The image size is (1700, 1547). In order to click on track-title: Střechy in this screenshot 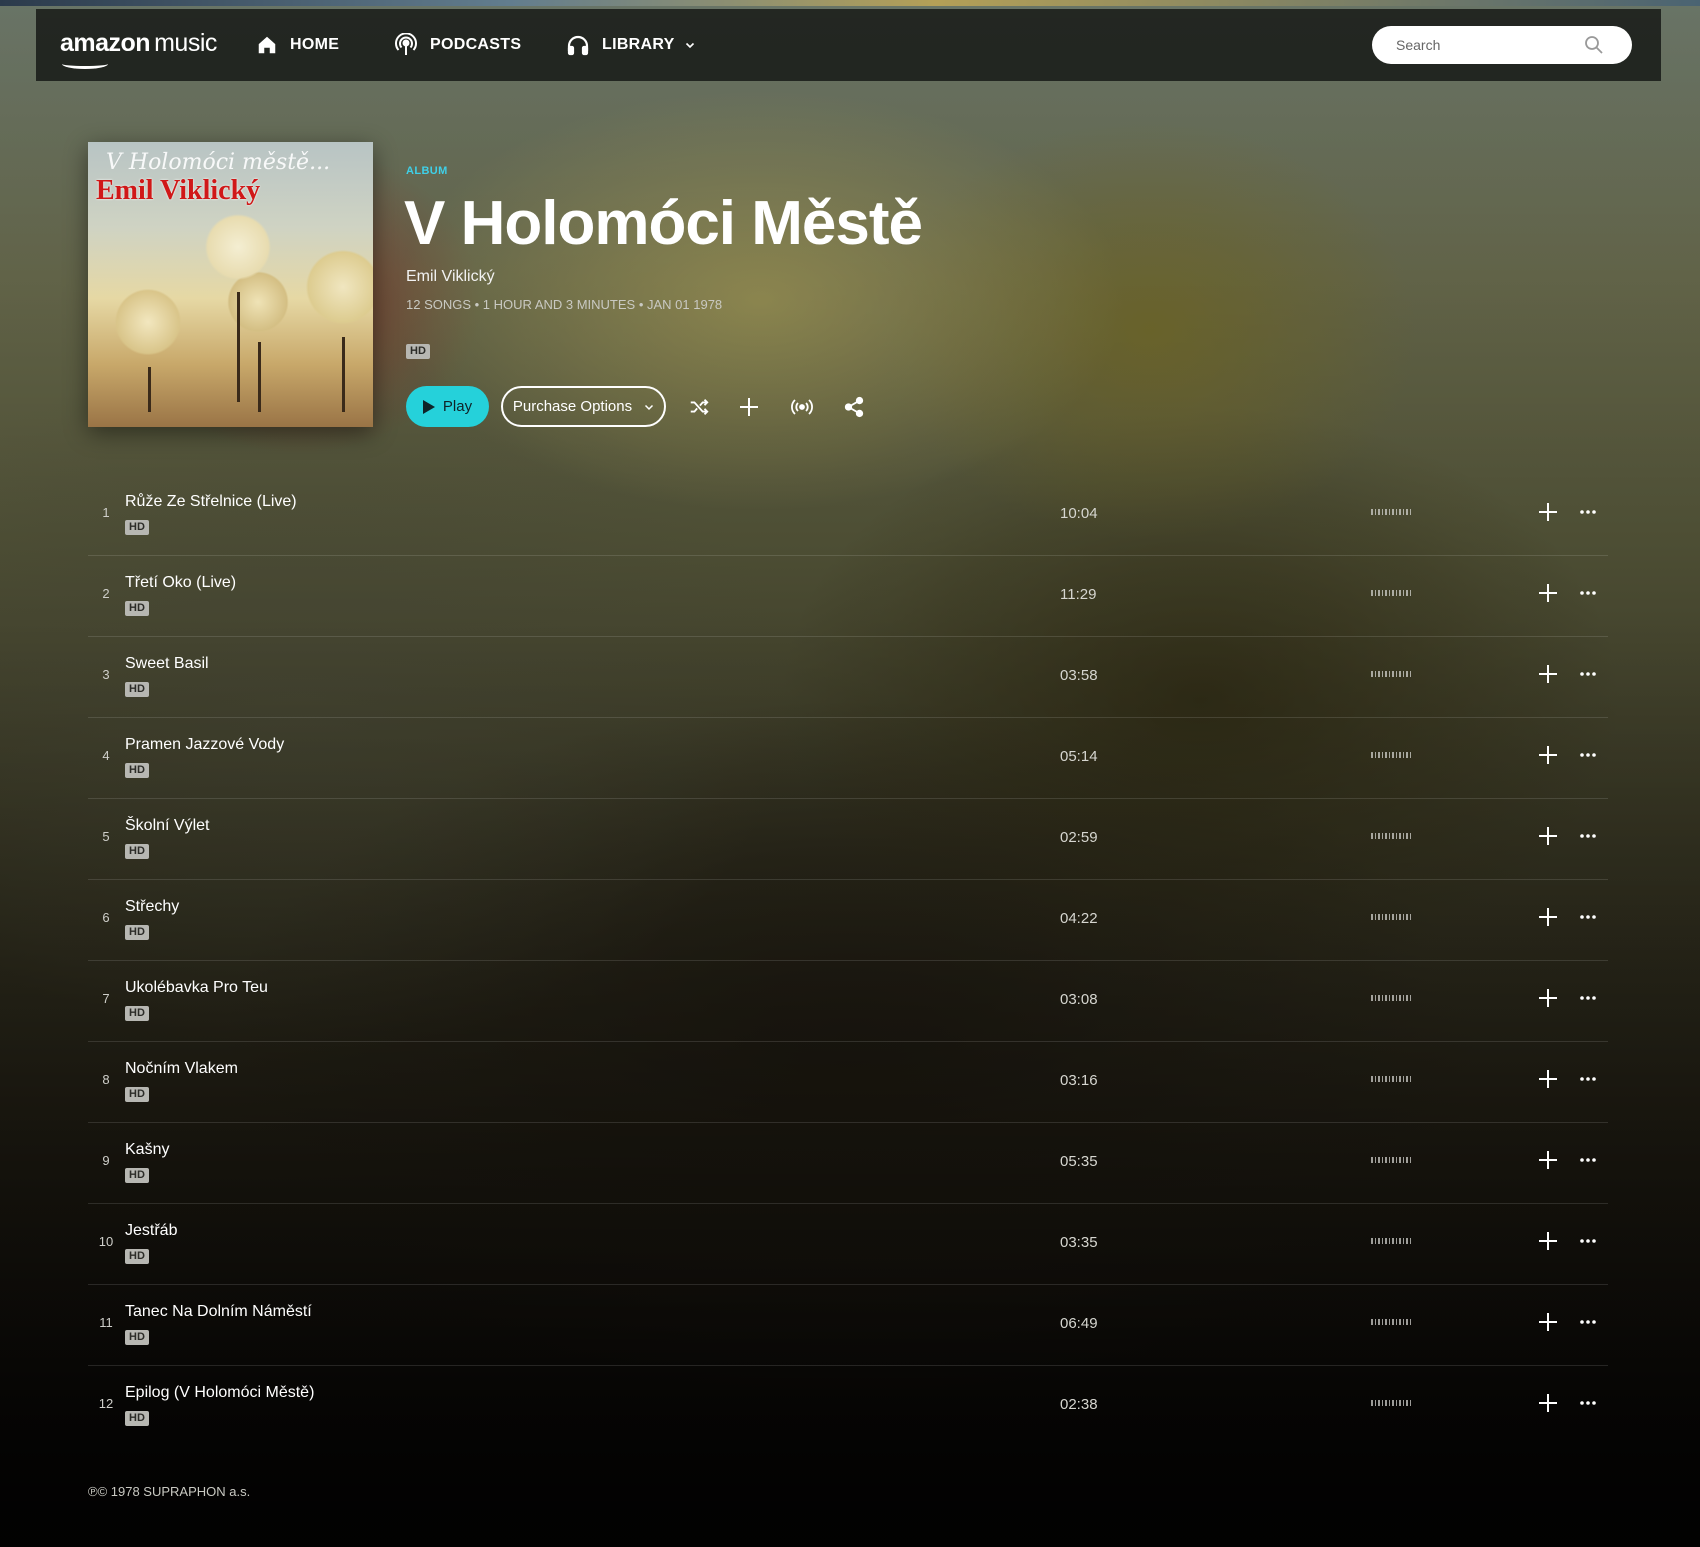, I will do `click(152, 907)`.